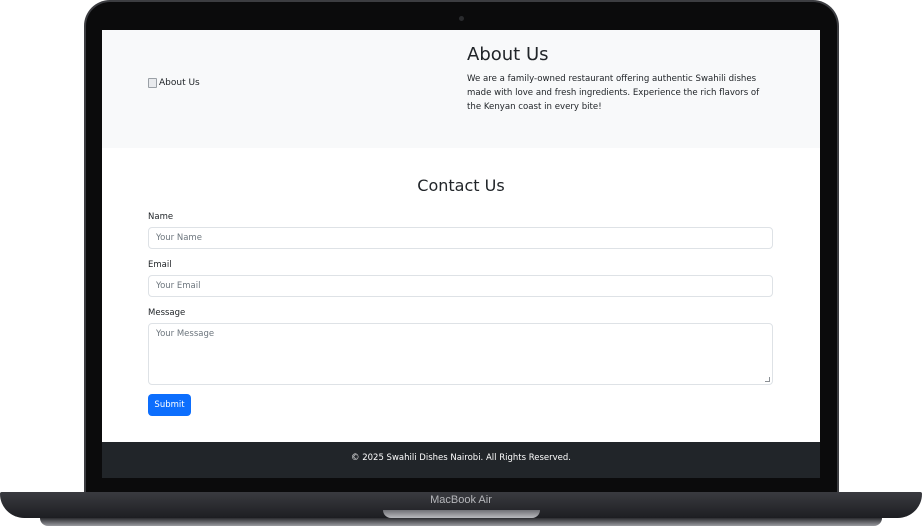 The image size is (922, 530). I want to click on name-input: Your Name, so click(460, 238).